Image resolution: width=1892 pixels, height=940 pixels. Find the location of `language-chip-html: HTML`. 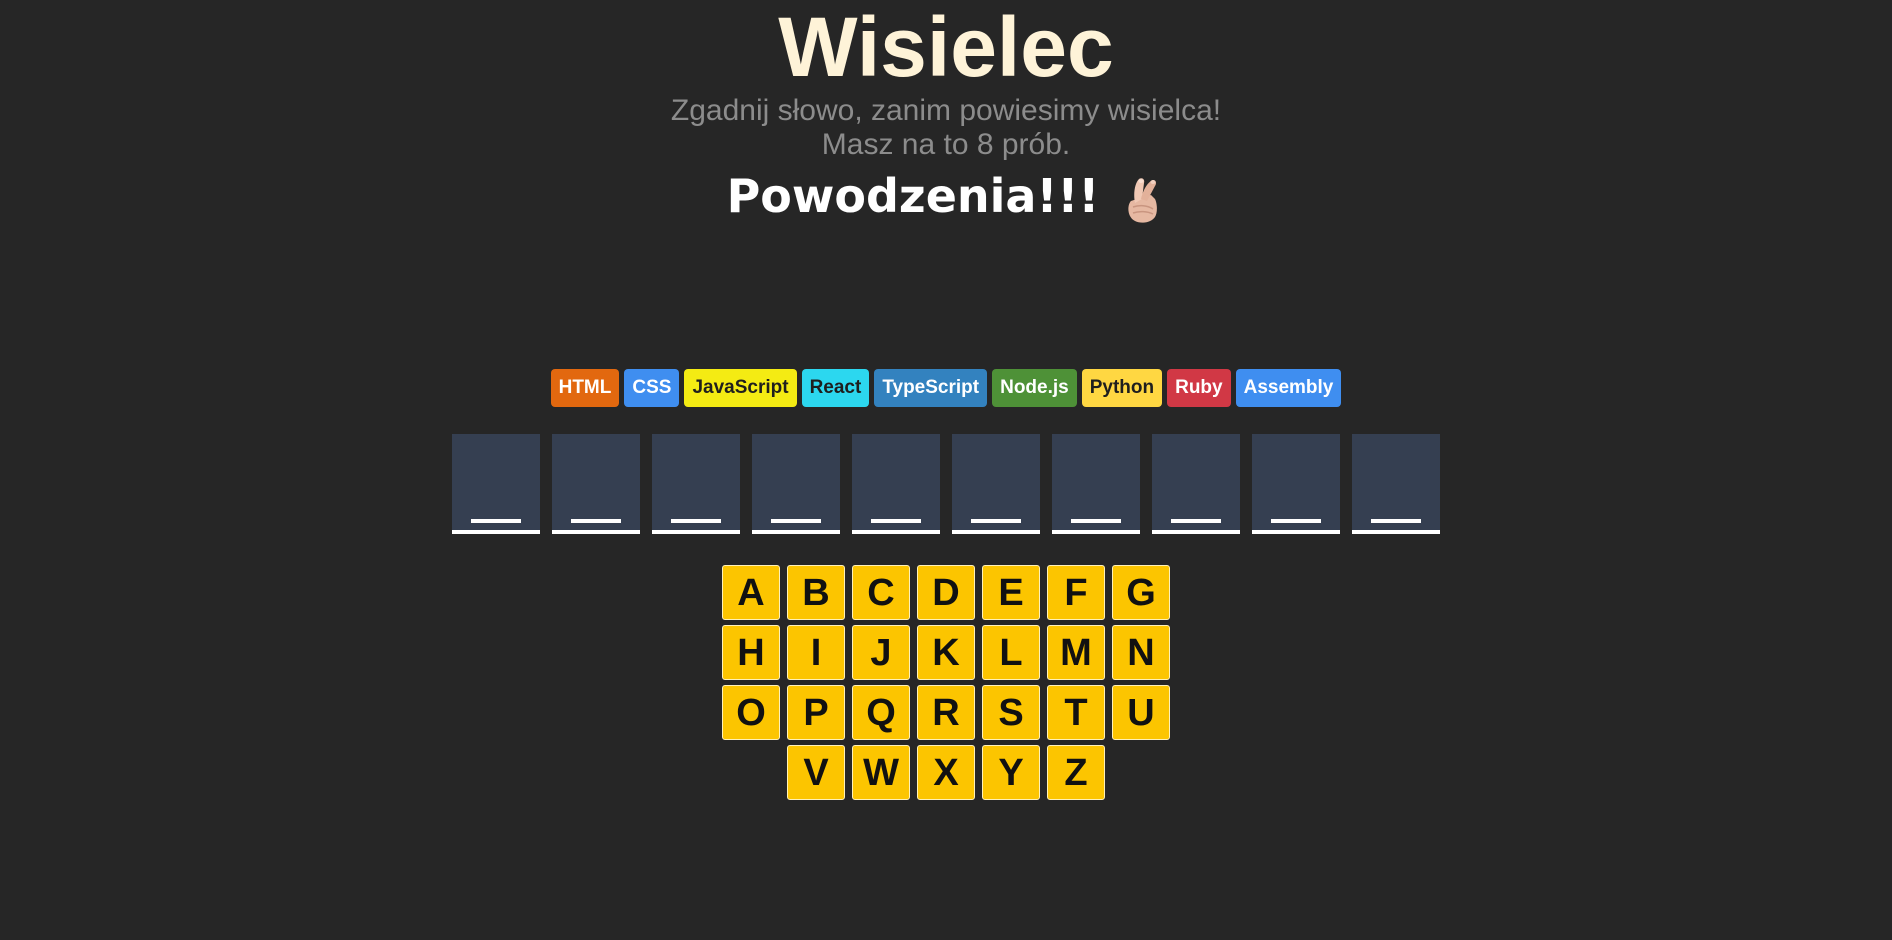

language-chip-html: HTML is located at coordinates (585, 388).